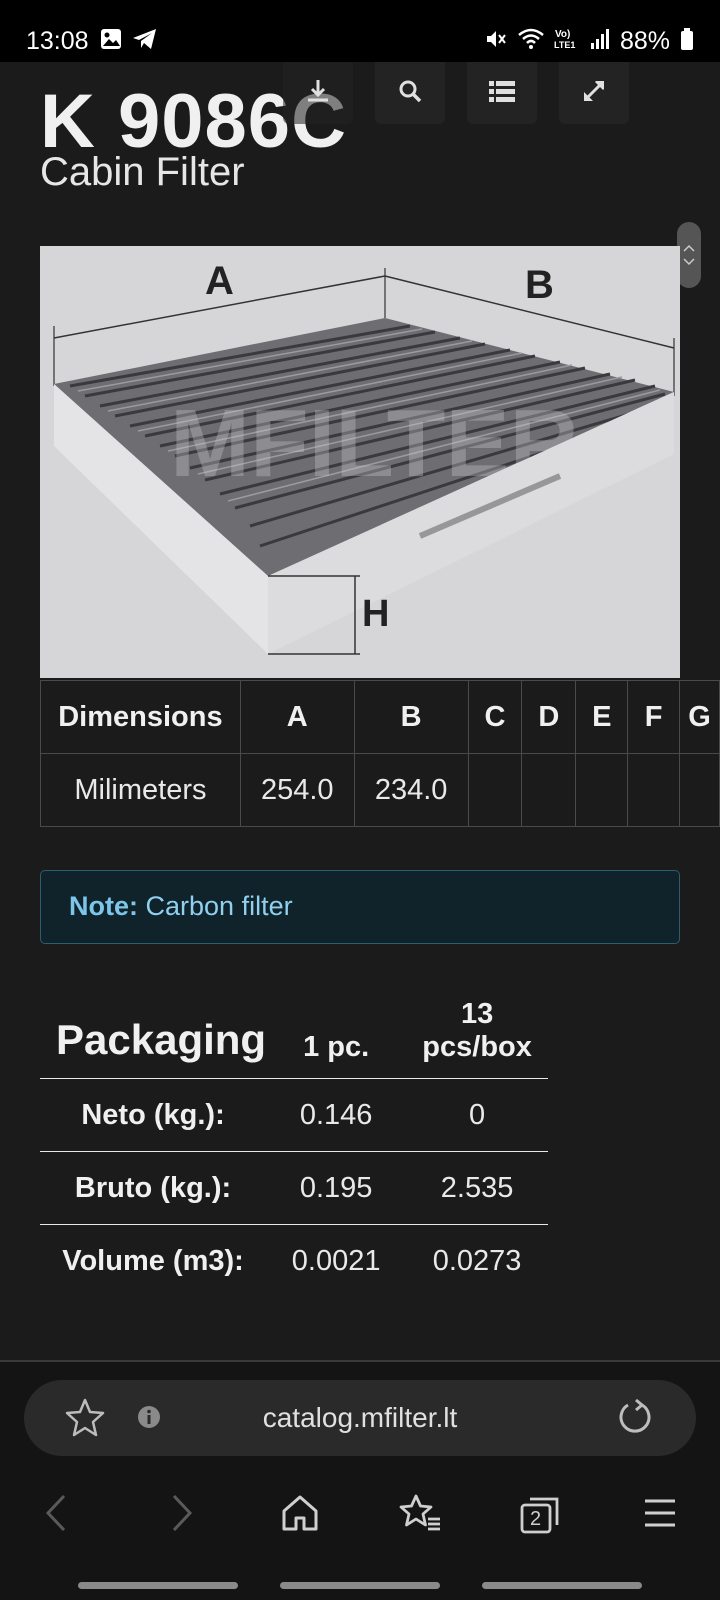 The height and width of the screenshot is (1600, 720). I want to click on browser-bottom-bar: catalog.mfilter.lt 2, so click(360, 1481).